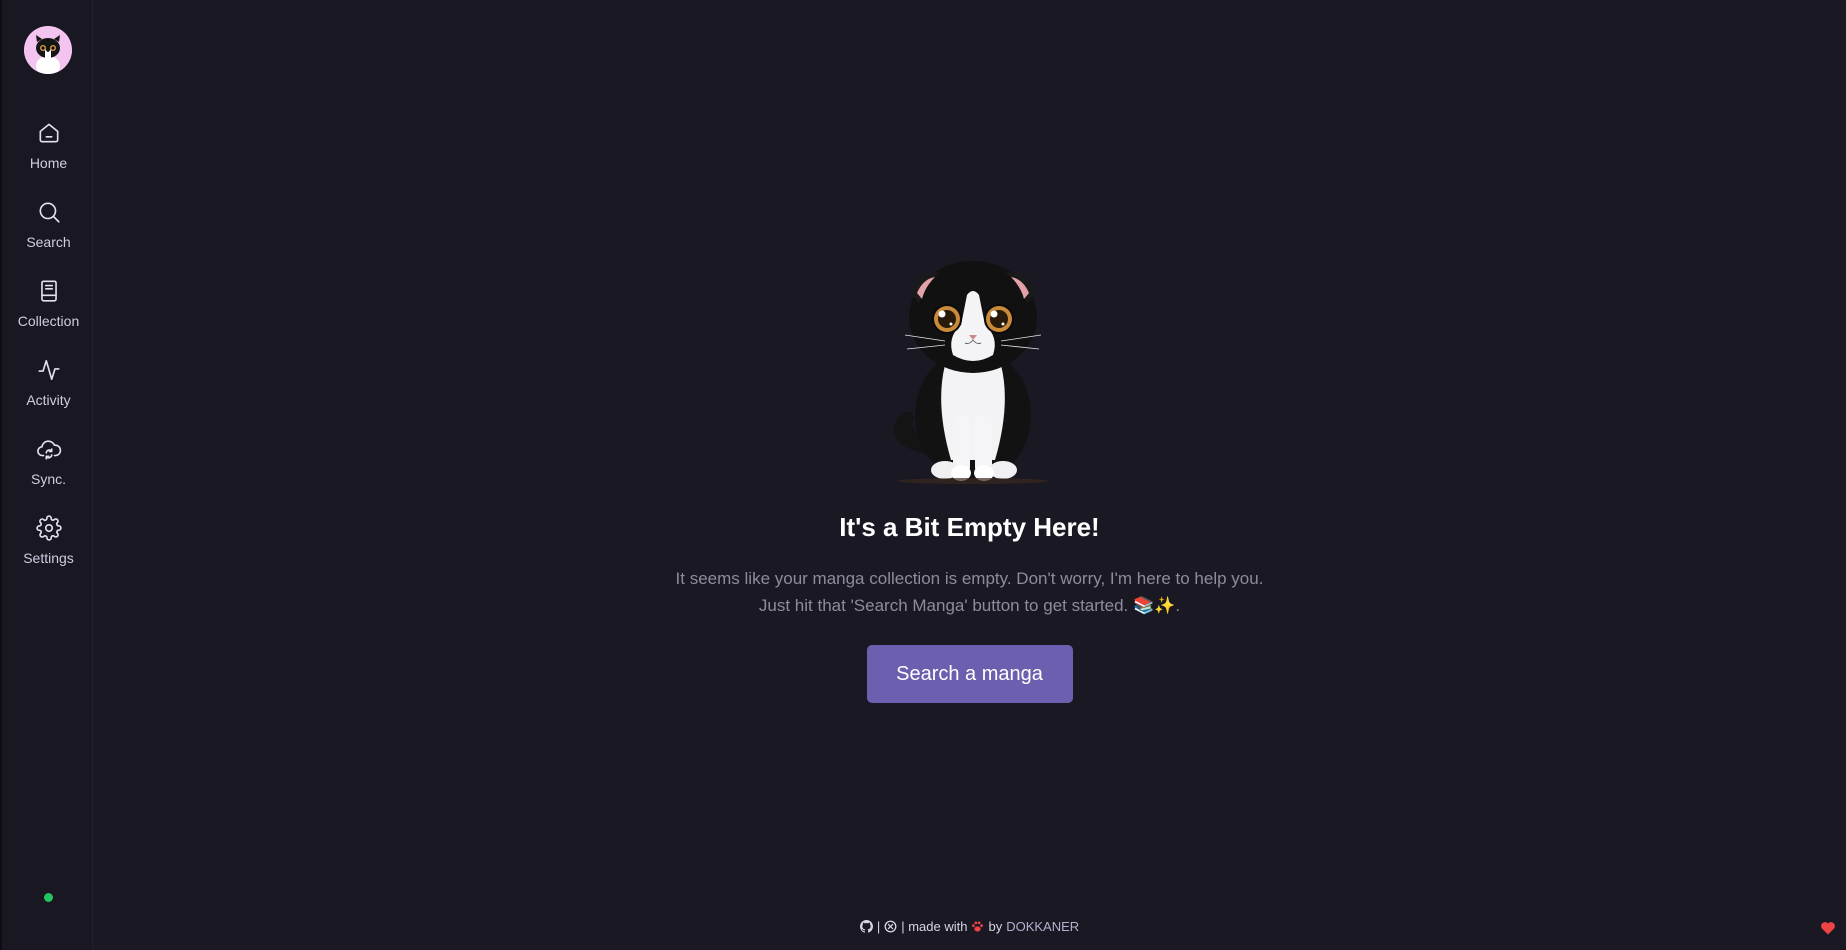  What do you see at coordinates (969, 674) in the screenshot?
I see `search-manga-button: Search a manga` at bounding box center [969, 674].